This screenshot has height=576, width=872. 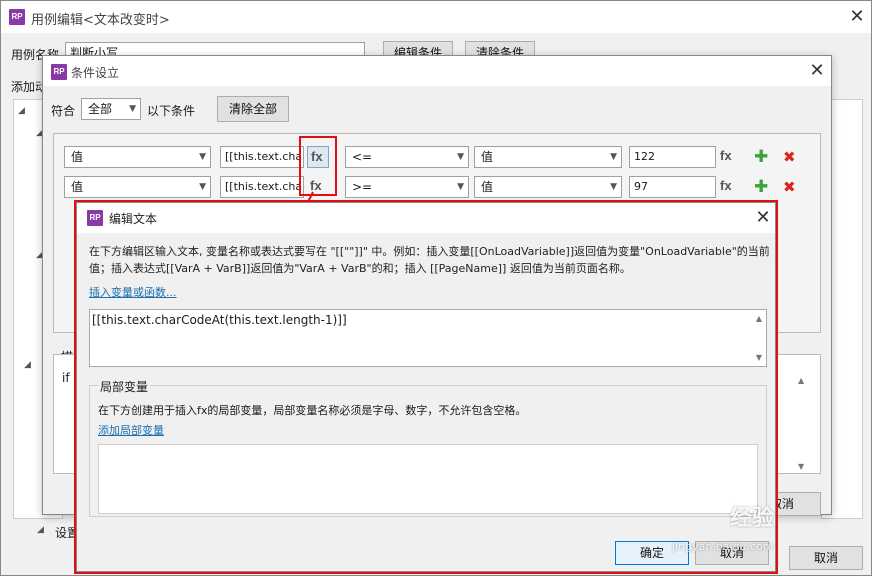 I want to click on watermark-logo: 经验, so click(x=752, y=516).